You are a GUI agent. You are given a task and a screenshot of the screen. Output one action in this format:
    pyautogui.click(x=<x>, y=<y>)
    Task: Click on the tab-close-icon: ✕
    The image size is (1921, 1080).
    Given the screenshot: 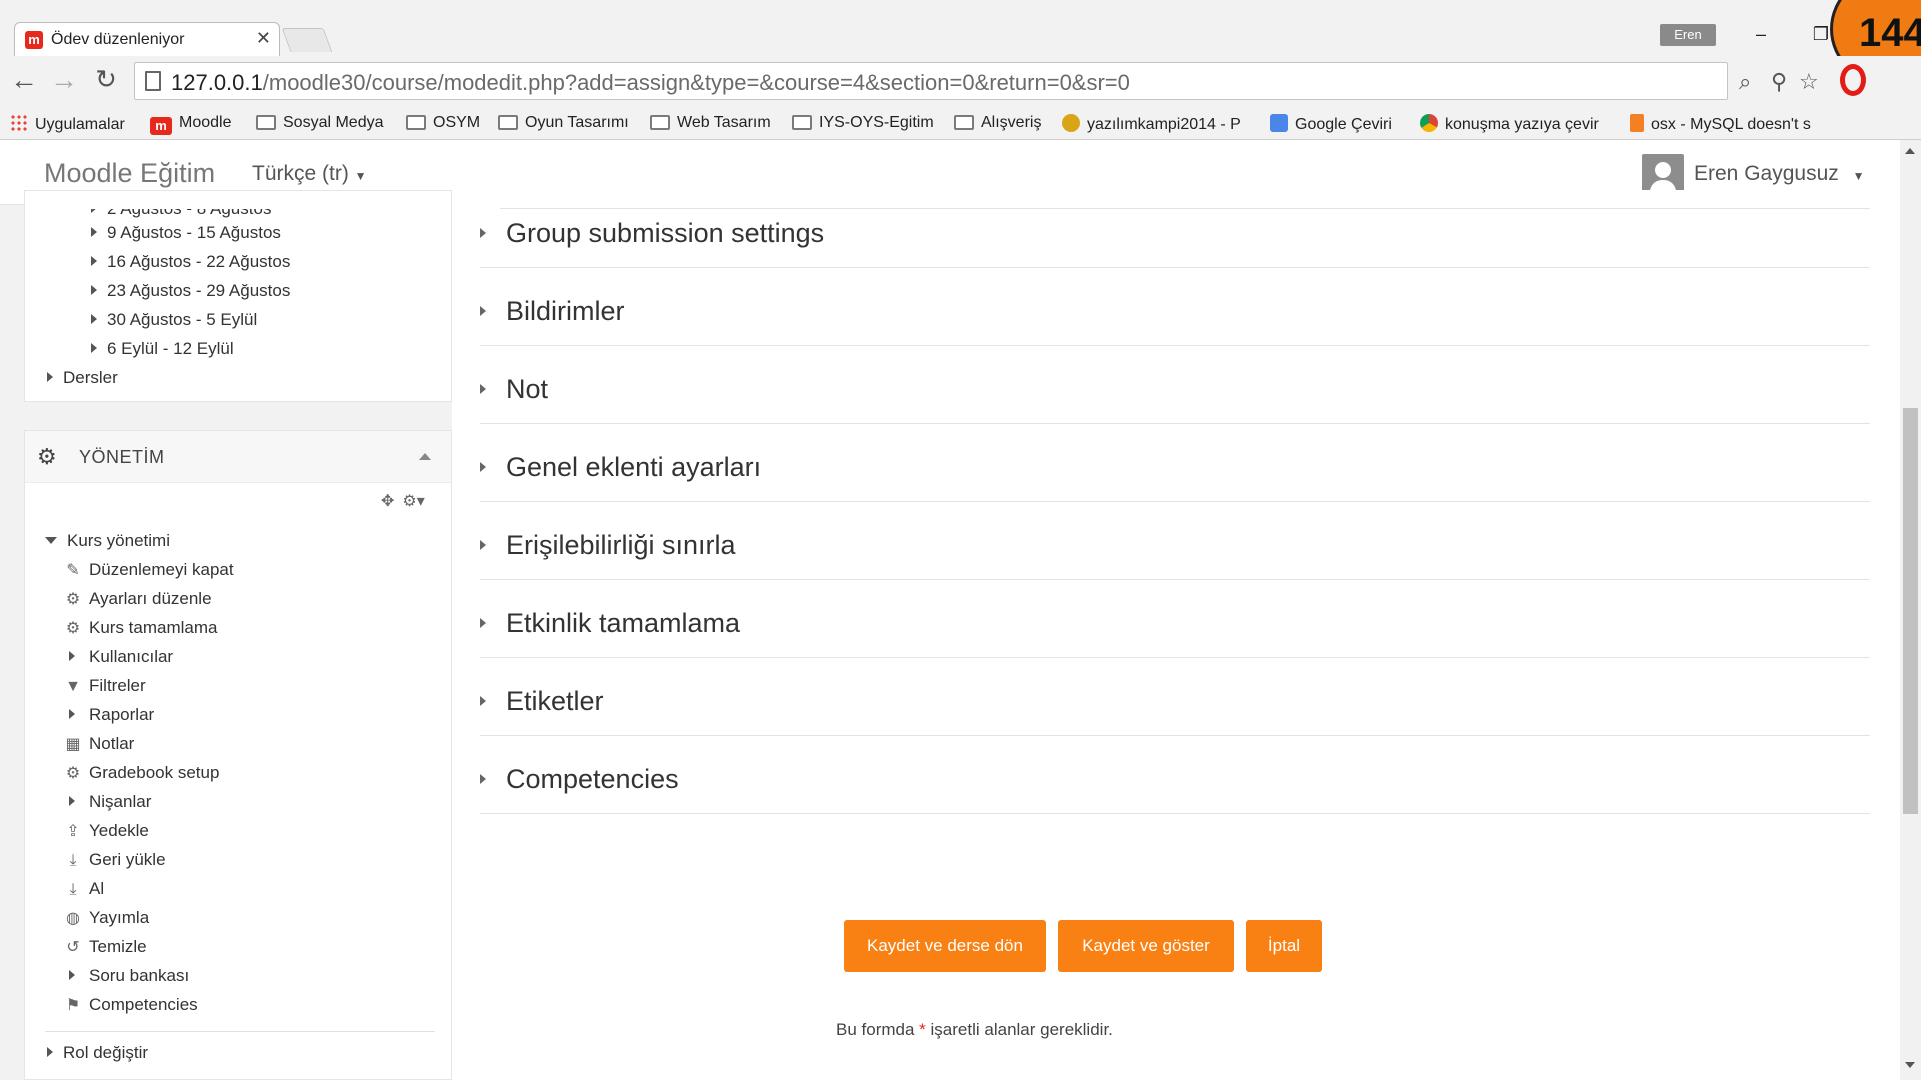 What is the action you would take?
    pyautogui.click(x=263, y=38)
    